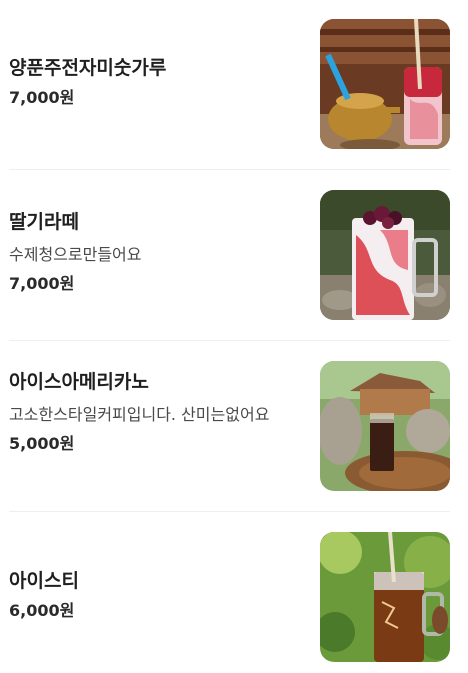 This screenshot has width=468, height=673. I want to click on menu-item-text: 양푼주전자미숫가루 7,000원, so click(154, 82).